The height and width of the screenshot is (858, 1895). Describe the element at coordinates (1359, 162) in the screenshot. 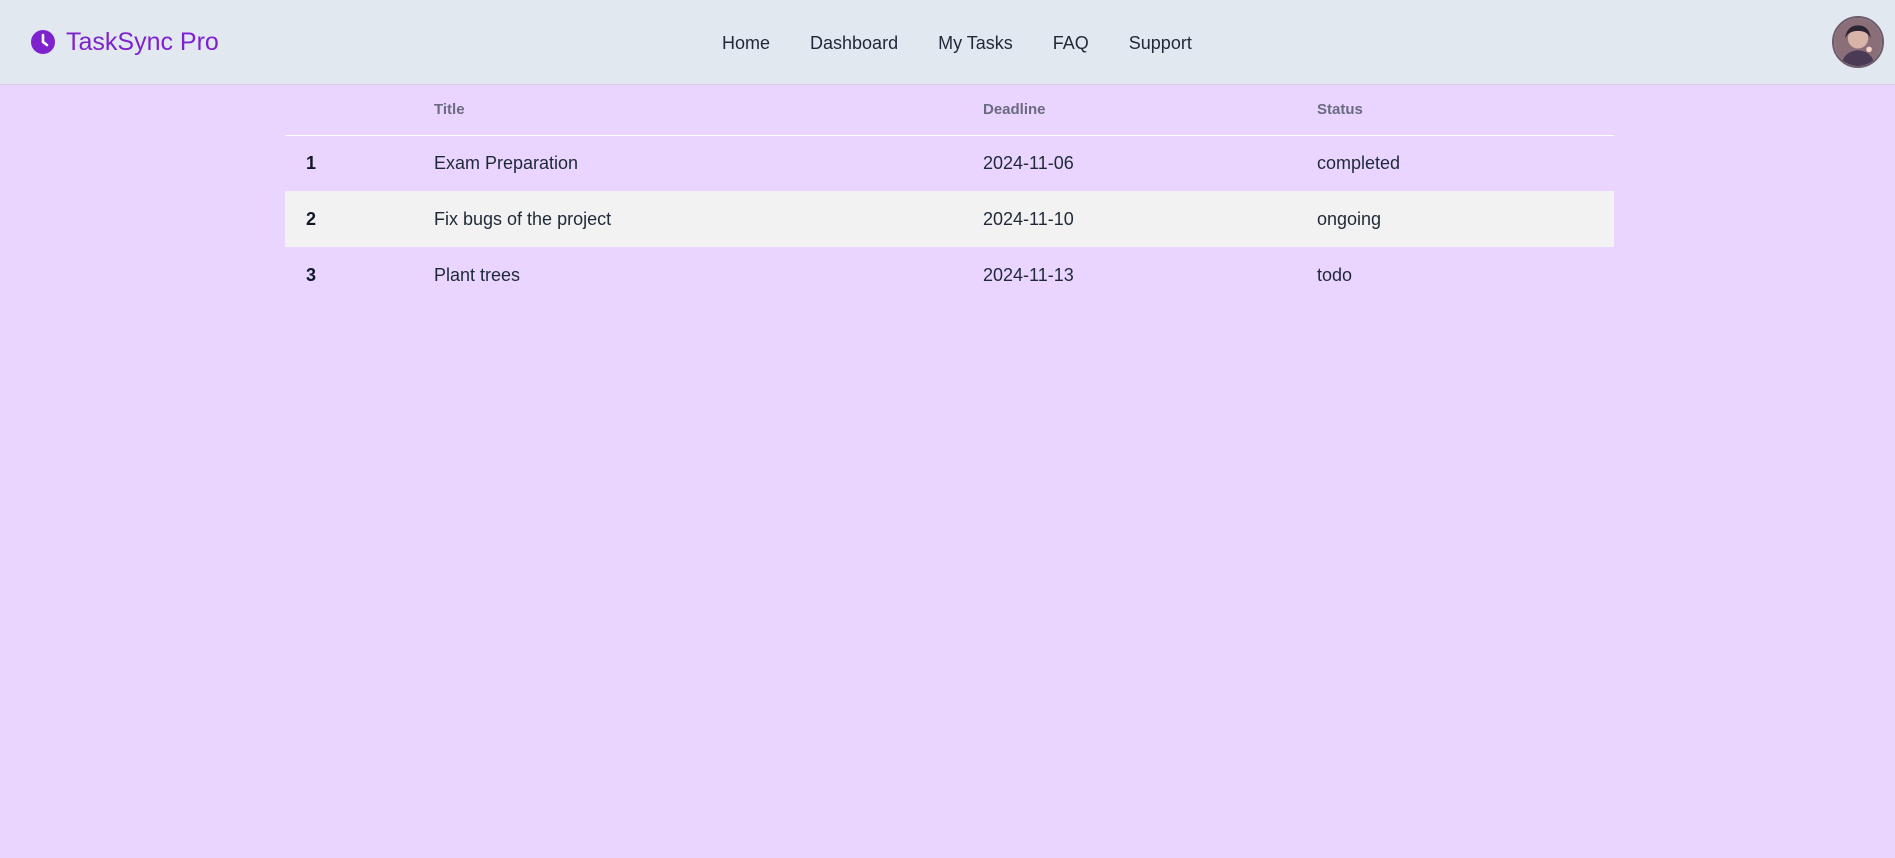

I see `row-status: completed` at that location.